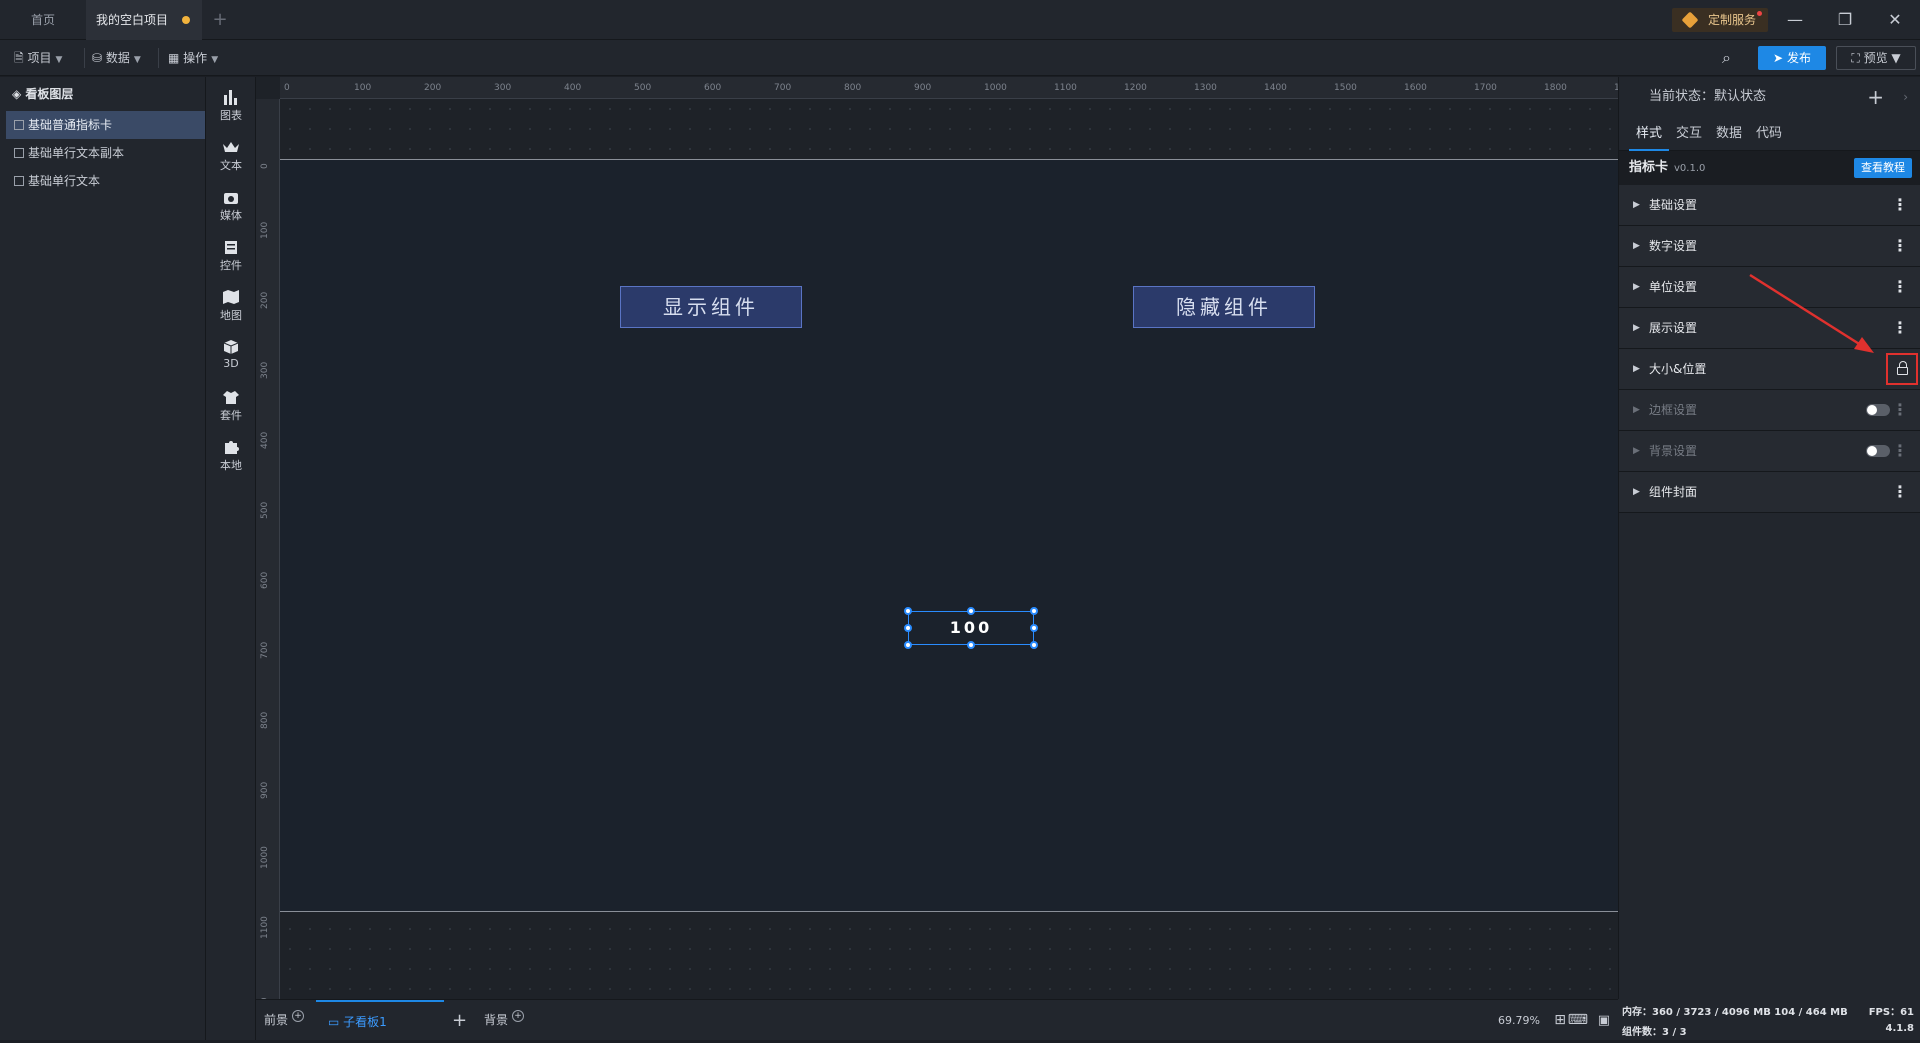 The width and height of the screenshot is (1920, 1043). Describe the element at coordinates (1792, 58) in the screenshot. I see `publish-button: ➤ 发布` at that location.